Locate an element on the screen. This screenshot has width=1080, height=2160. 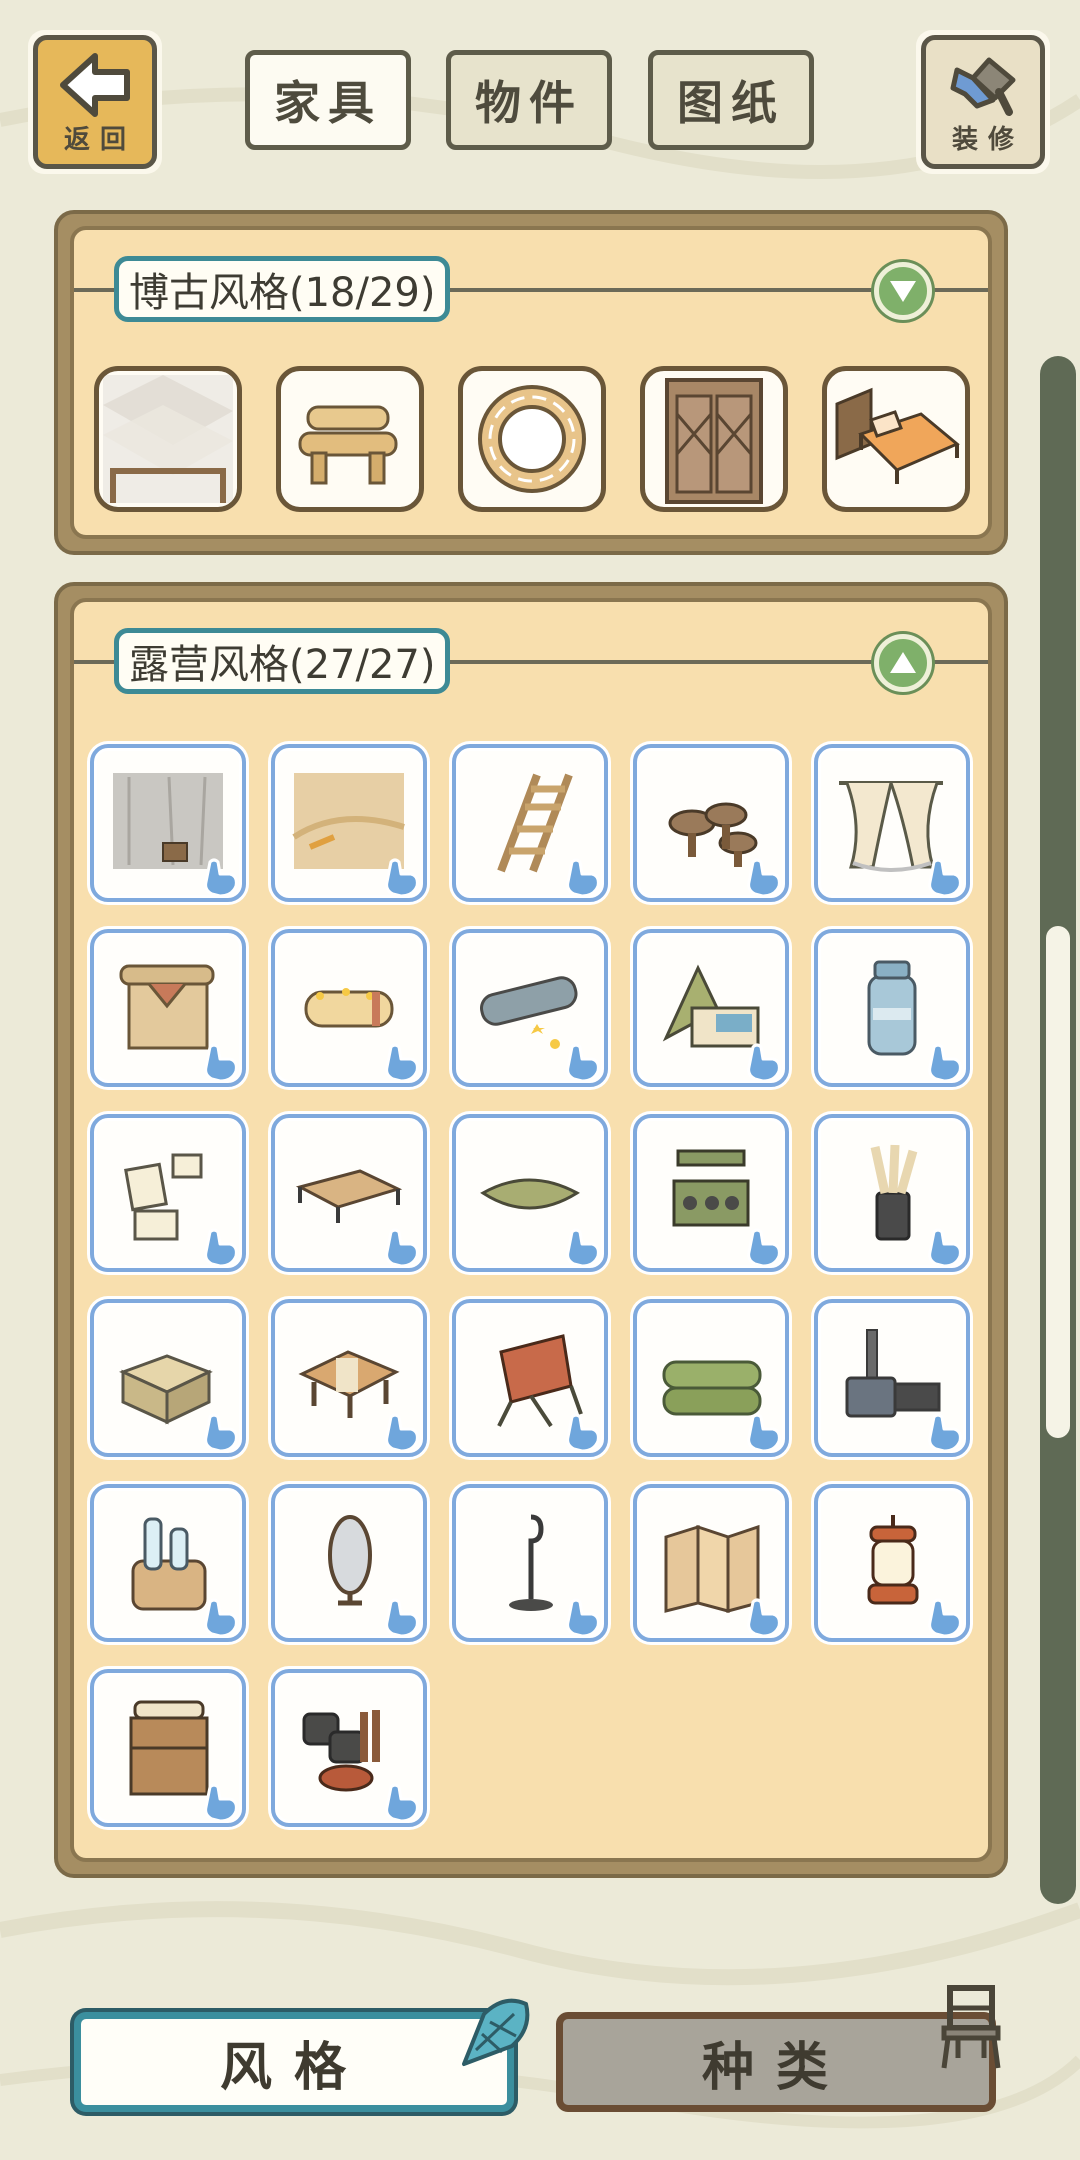
item-lantern-hook is located at coordinates (530, 1563).